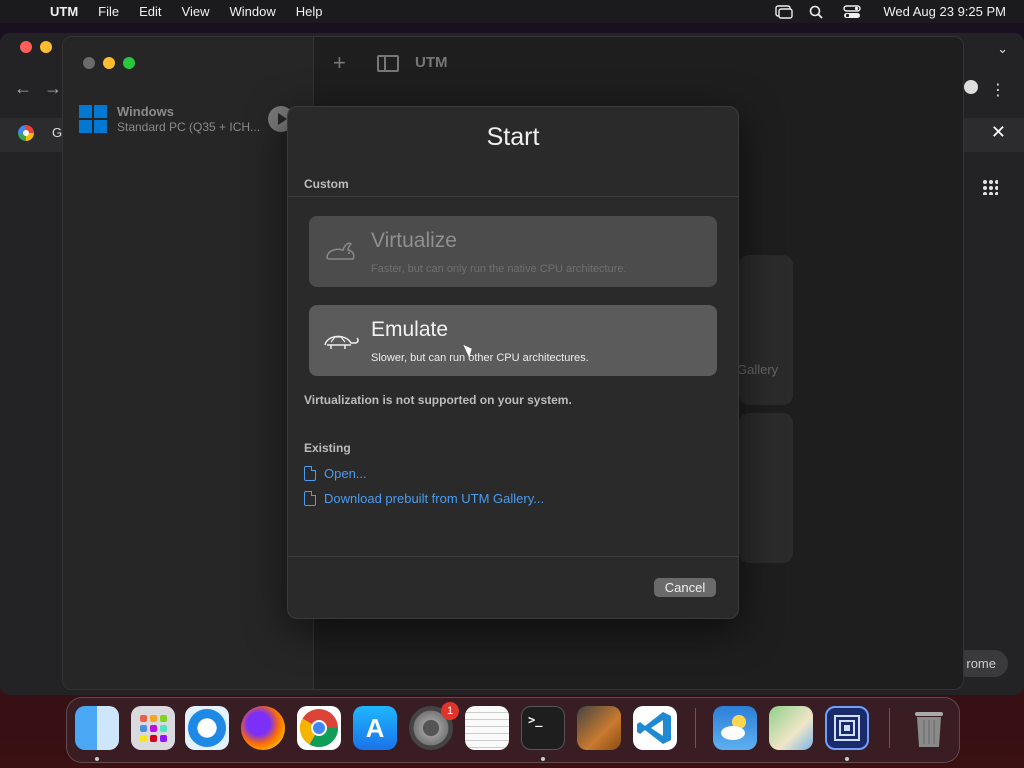 The height and width of the screenshot is (768, 1024). I want to click on menu-window: Window, so click(252, 11).